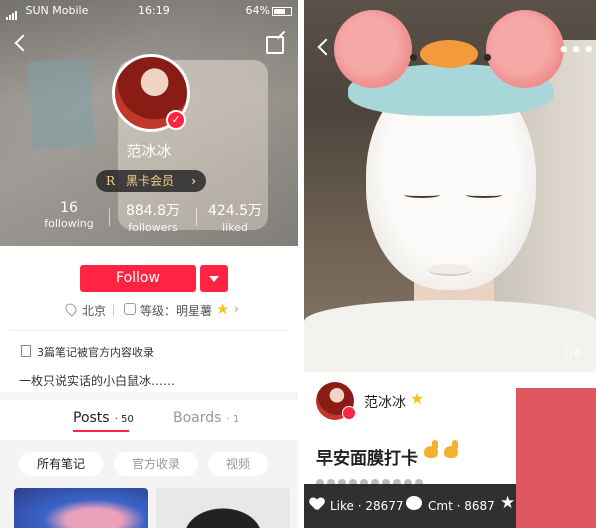  I want to click on stat-value: 884.8万, so click(153, 211).